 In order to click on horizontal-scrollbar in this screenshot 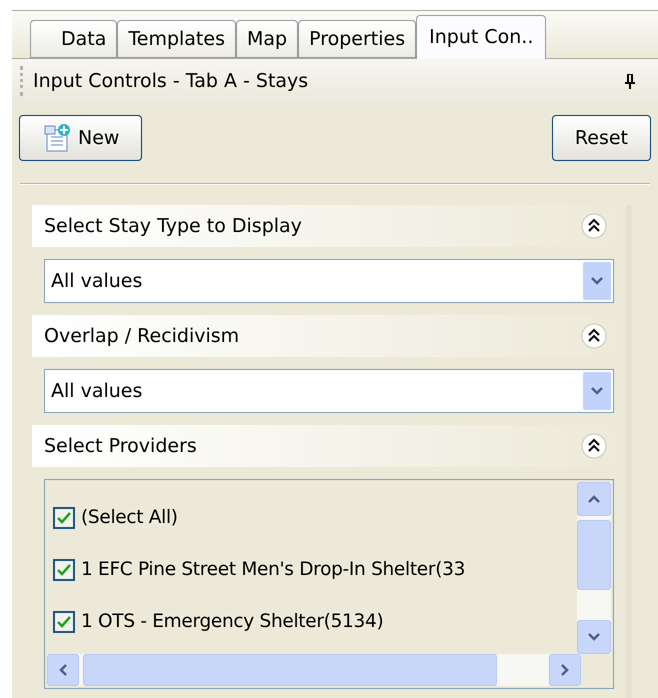, I will do `click(314, 670)`.